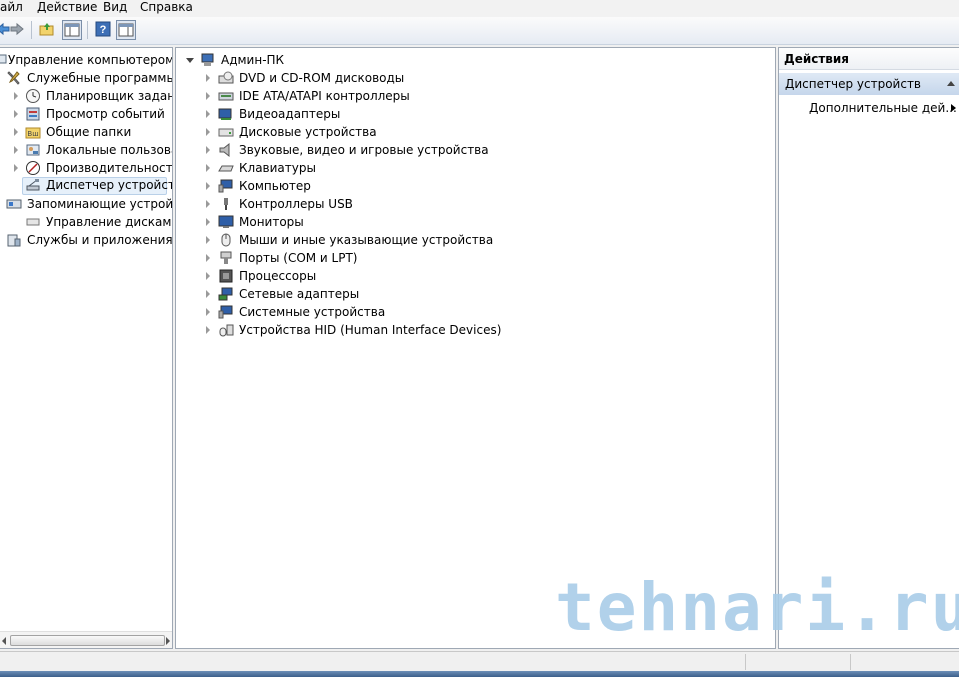 The width and height of the screenshot is (959, 677). What do you see at coordinates (953, 108) in the screenshot?
I see `submenu-arrow-icon` at bounding box center [953, 108].